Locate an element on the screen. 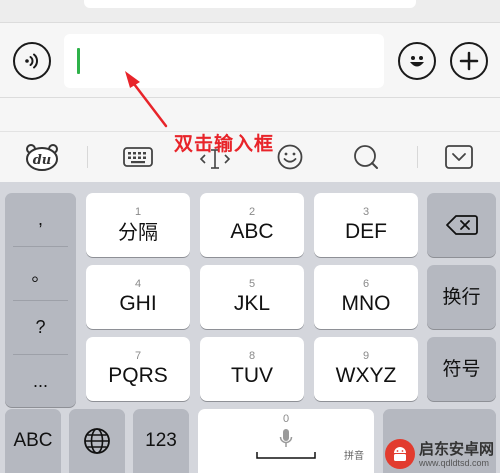  backspace-icon is located at coordinates (461, 225).